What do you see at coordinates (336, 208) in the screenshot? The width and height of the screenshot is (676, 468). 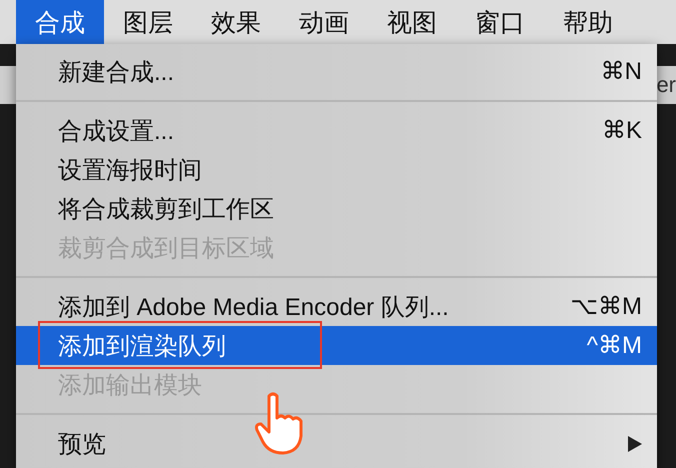 I see `menu-item: 将合成裁剪到工作区` at bounding box center [336, 208].